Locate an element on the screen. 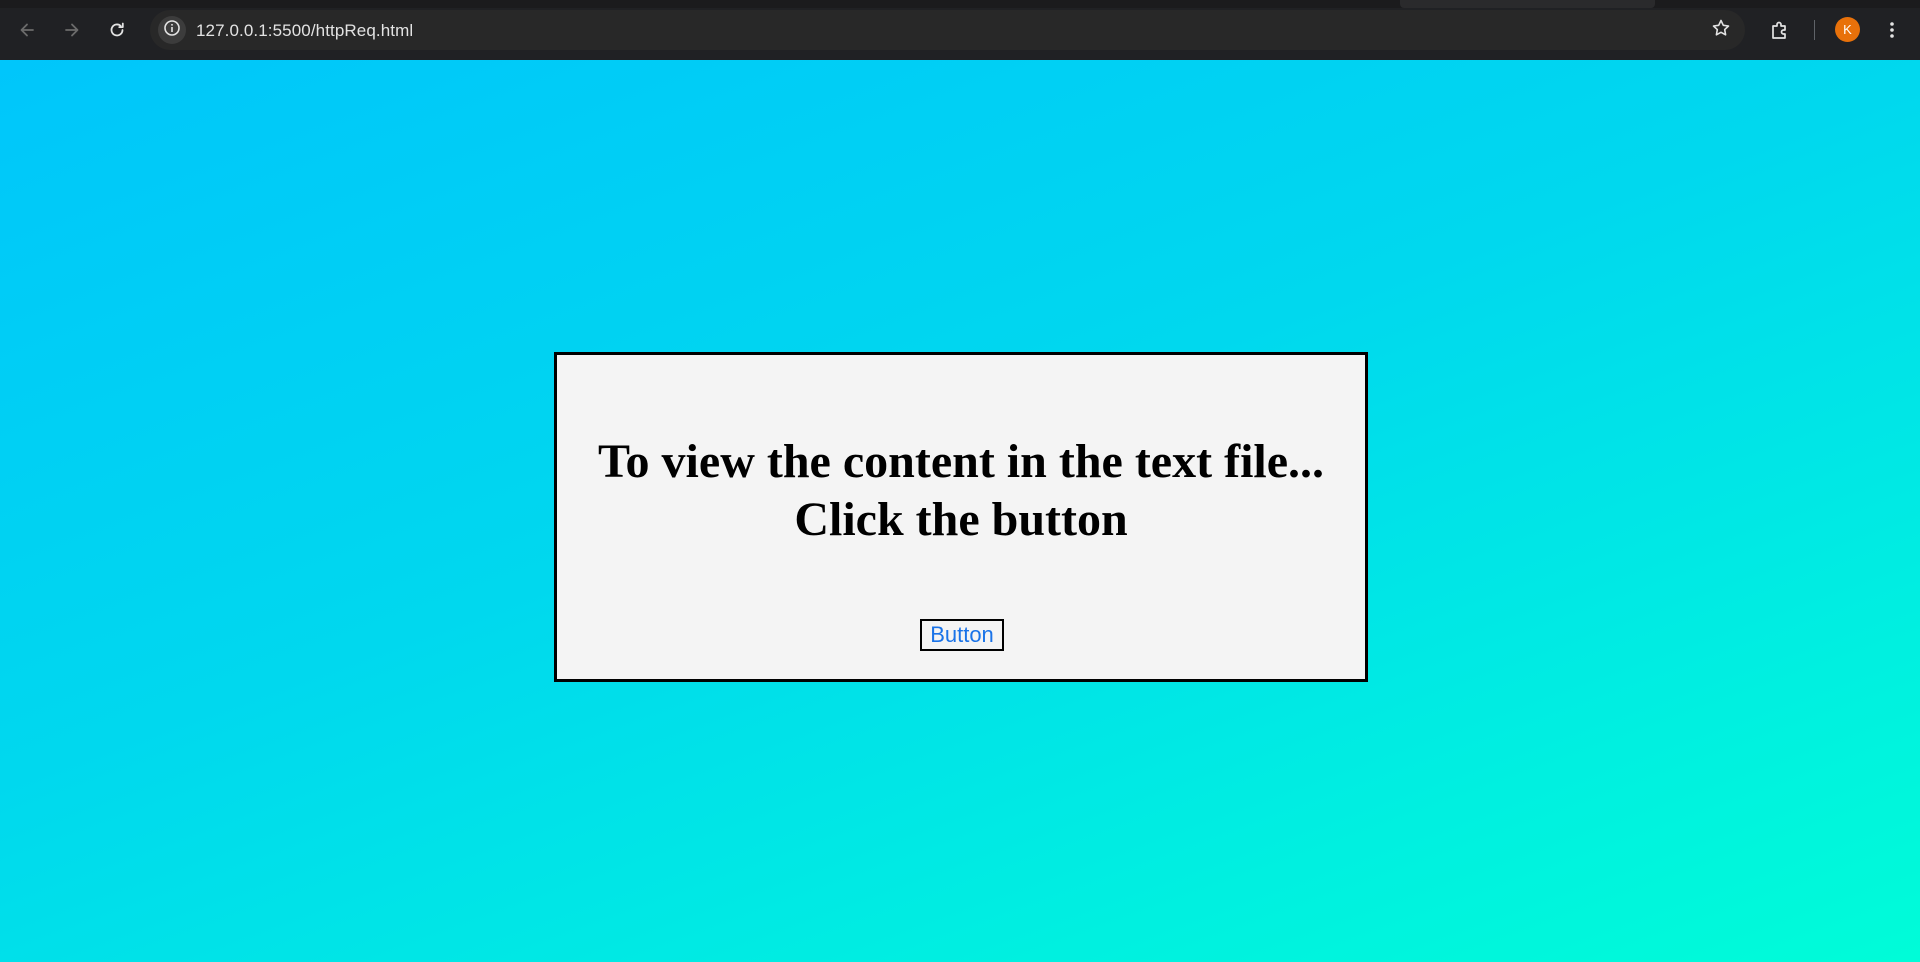 This screenshot has width=1920, height=962. site-info-button is located at coordinates (172, 30).